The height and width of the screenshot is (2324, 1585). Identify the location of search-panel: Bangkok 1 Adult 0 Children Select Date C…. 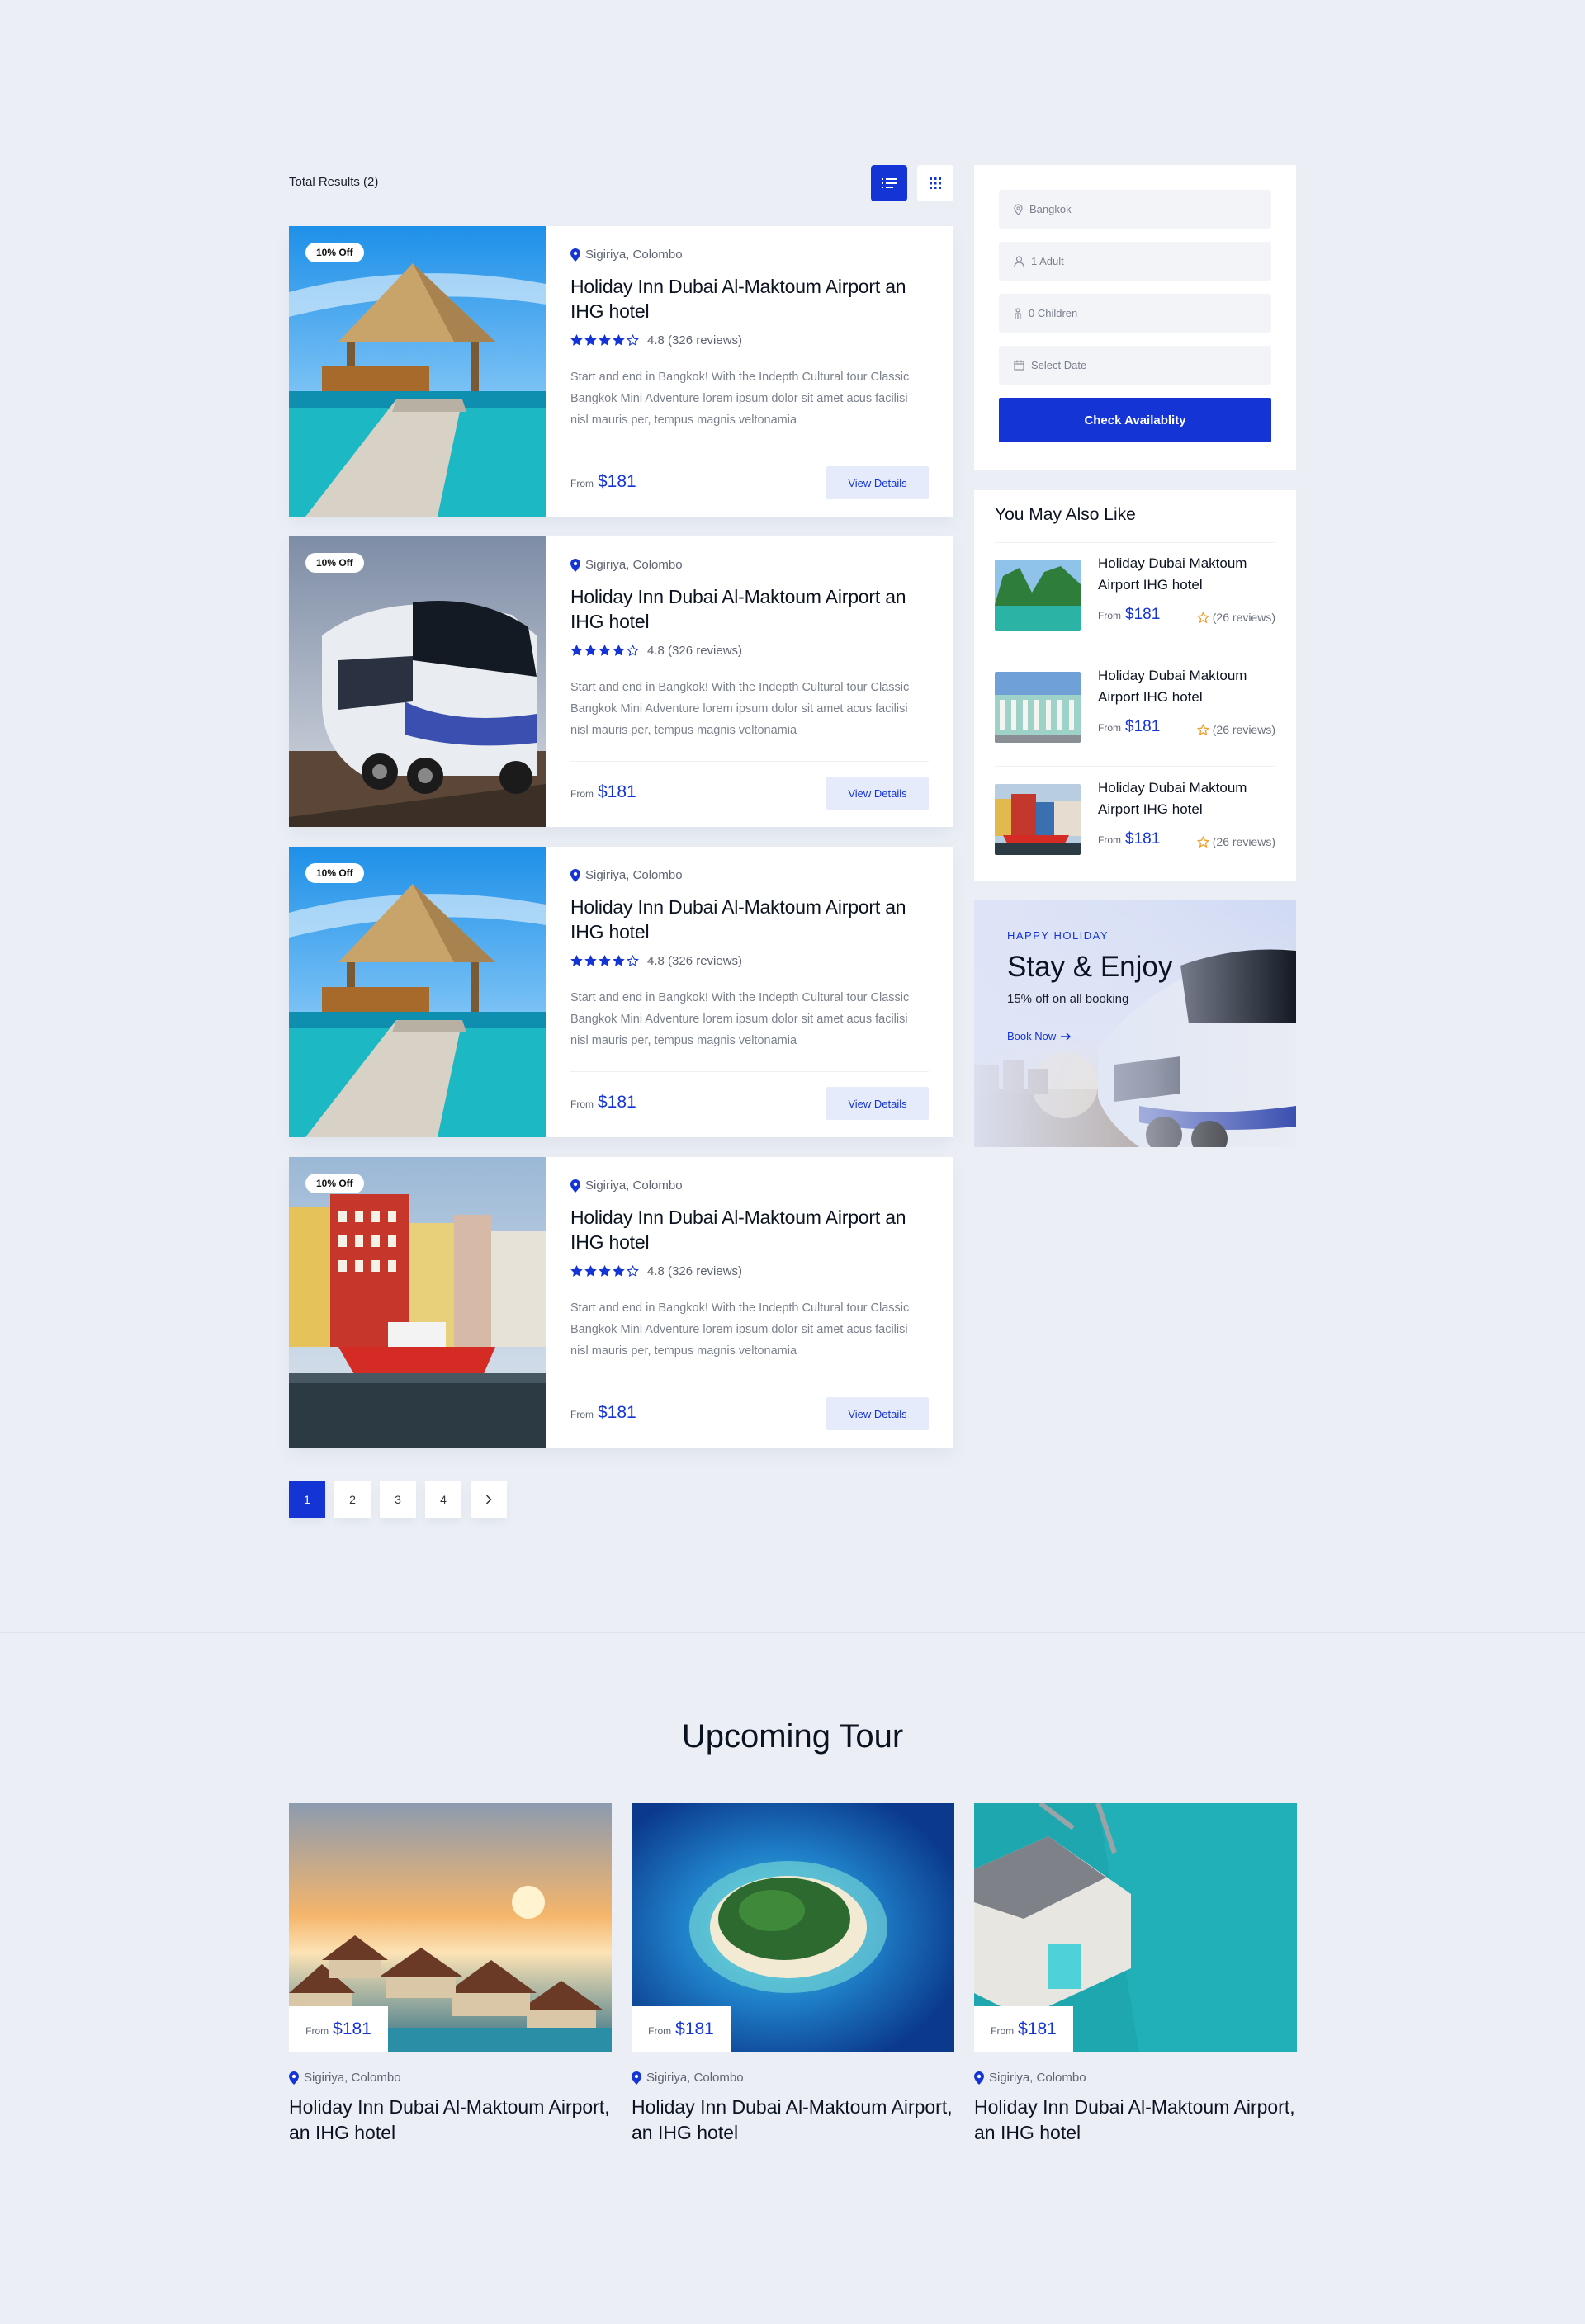
(1135, 317).